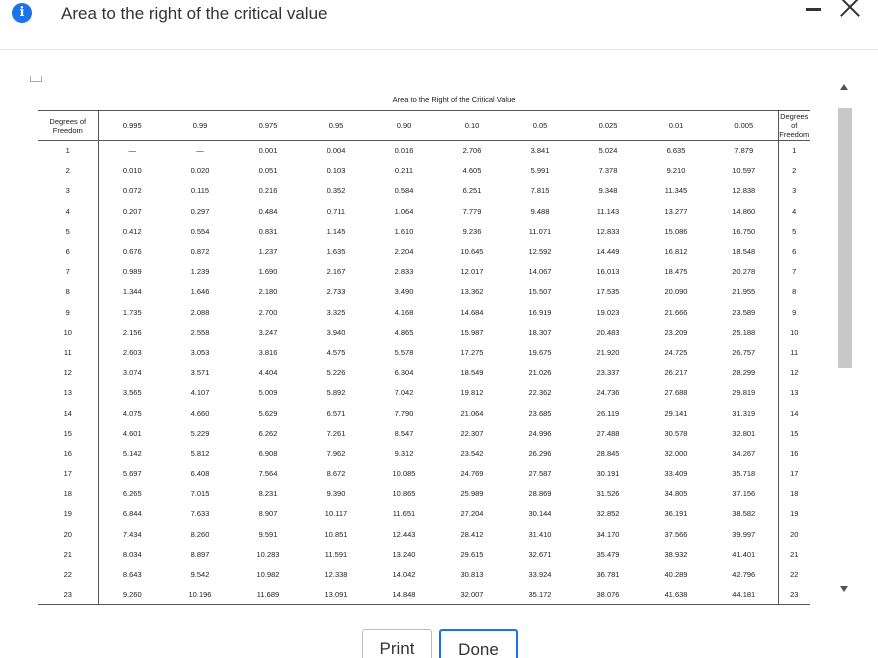 The image size is (878, 658). Describe the element at coordinates (200, 413) in the screenshot. I see `table-cell: 4.660` at that location.